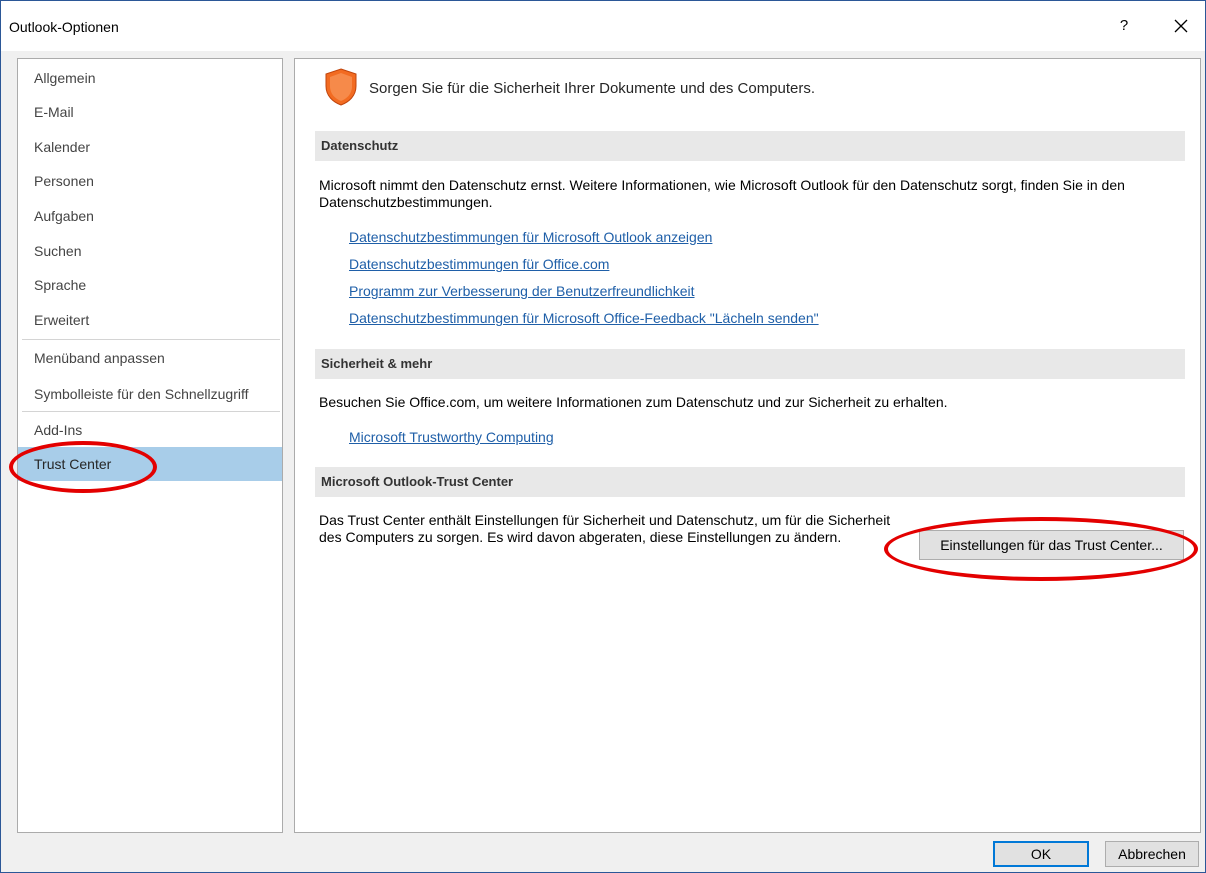  What do you see at coordinates (150, 147) in the screenshot?
I see `nav-item-kalender: Kalender` at bounding box center [150, 147].